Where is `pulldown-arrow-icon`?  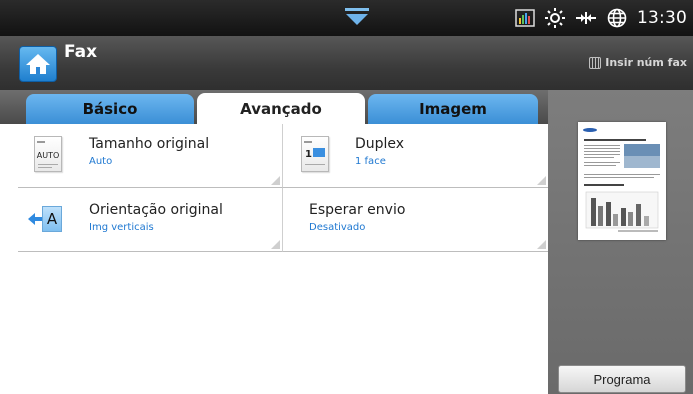
pulldown-arrow-icon is located at coordinates (357, 17).